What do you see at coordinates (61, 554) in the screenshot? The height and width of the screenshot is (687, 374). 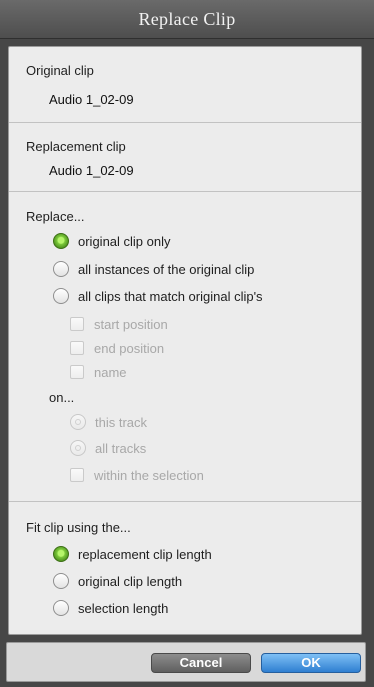 I see `radio-replacement-clip-length` at bounding box center [61, 554].